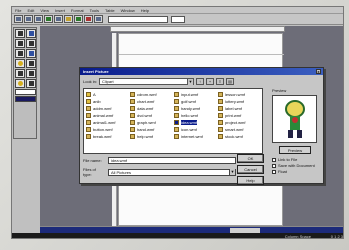 The height and width of the screenshot is (250, 349). Describe the element at coordinates (293, 165) in the screenshot. I see `save-with-document-checkbox: Save with Document` at that location.